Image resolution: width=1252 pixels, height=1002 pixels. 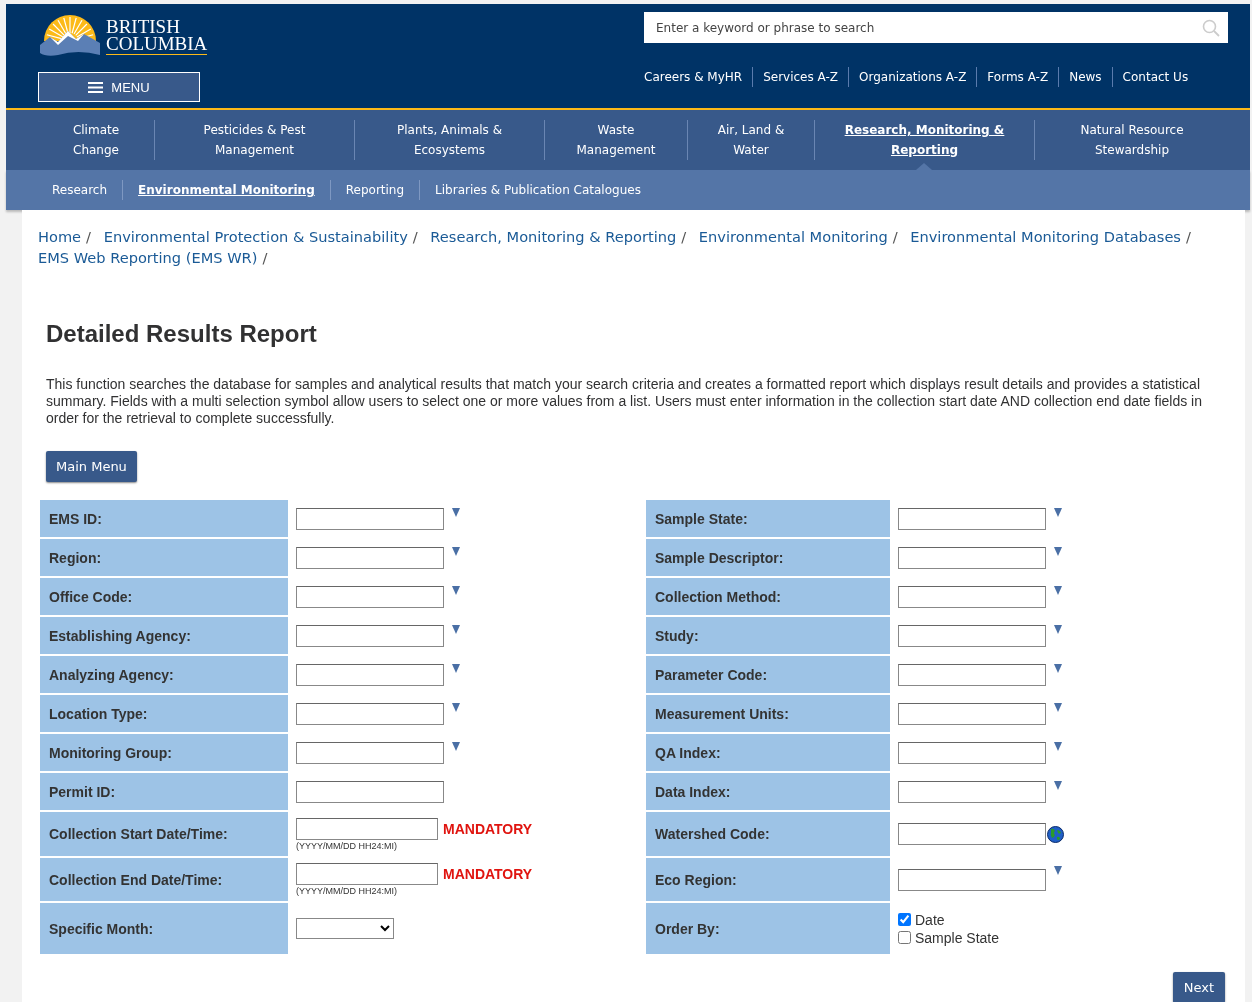 I want to click on field-label: Sample State:, so click(x=768, y=518).